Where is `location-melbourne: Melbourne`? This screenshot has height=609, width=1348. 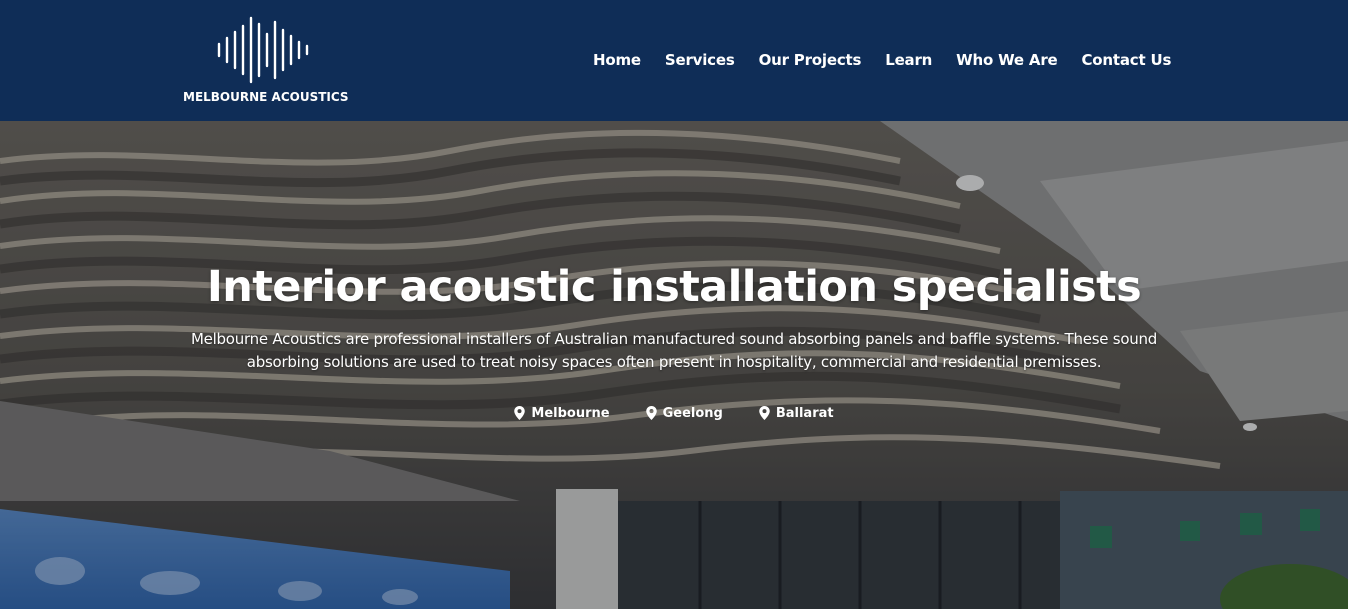 location-melbourne: Melbourne is located at coordinates (562, 413).